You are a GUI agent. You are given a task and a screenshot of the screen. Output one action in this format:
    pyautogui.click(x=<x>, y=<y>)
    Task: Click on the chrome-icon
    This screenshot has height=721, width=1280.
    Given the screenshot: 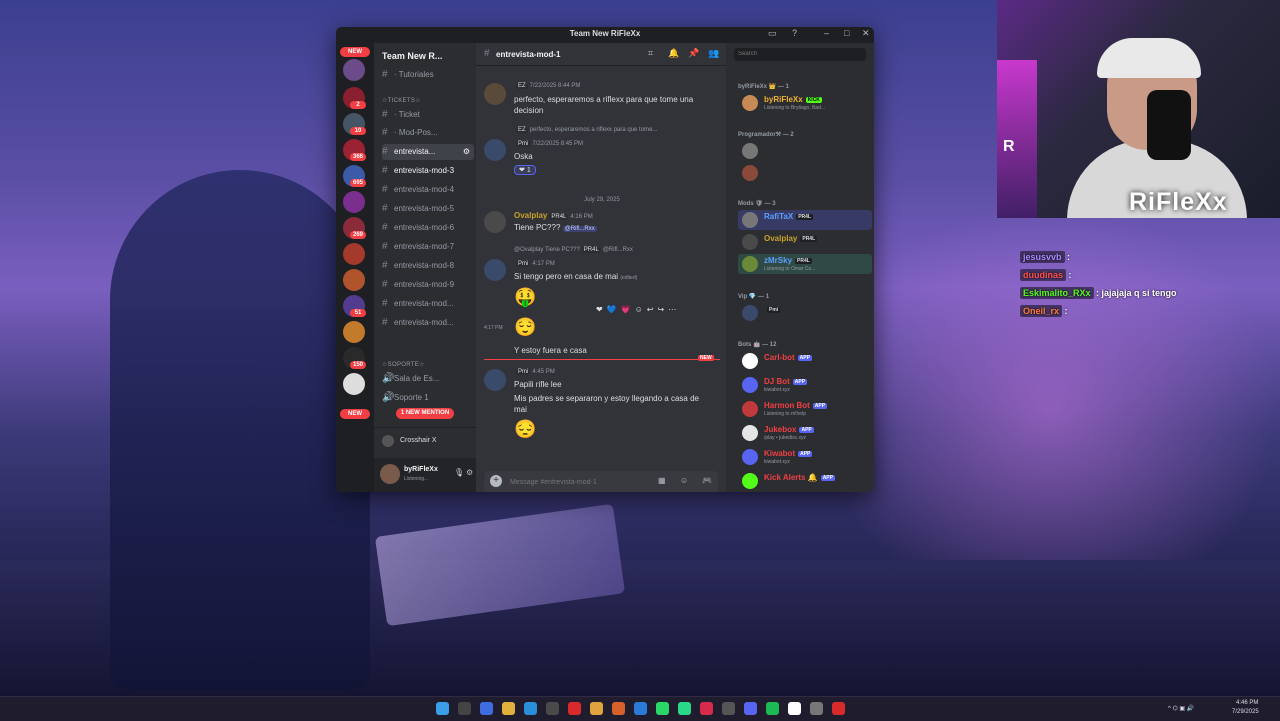 What is the action you would take?
    pyautogui.click(x=596, y=708)
    